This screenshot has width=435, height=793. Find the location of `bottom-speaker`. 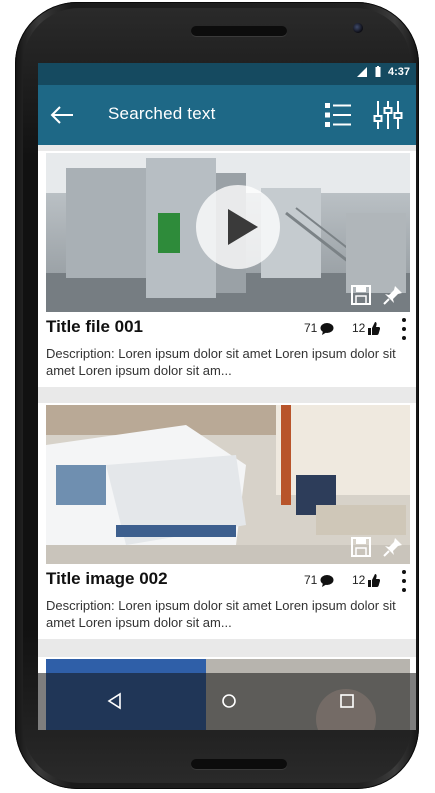

bottom-speaker is located at coordinates (239, 764).